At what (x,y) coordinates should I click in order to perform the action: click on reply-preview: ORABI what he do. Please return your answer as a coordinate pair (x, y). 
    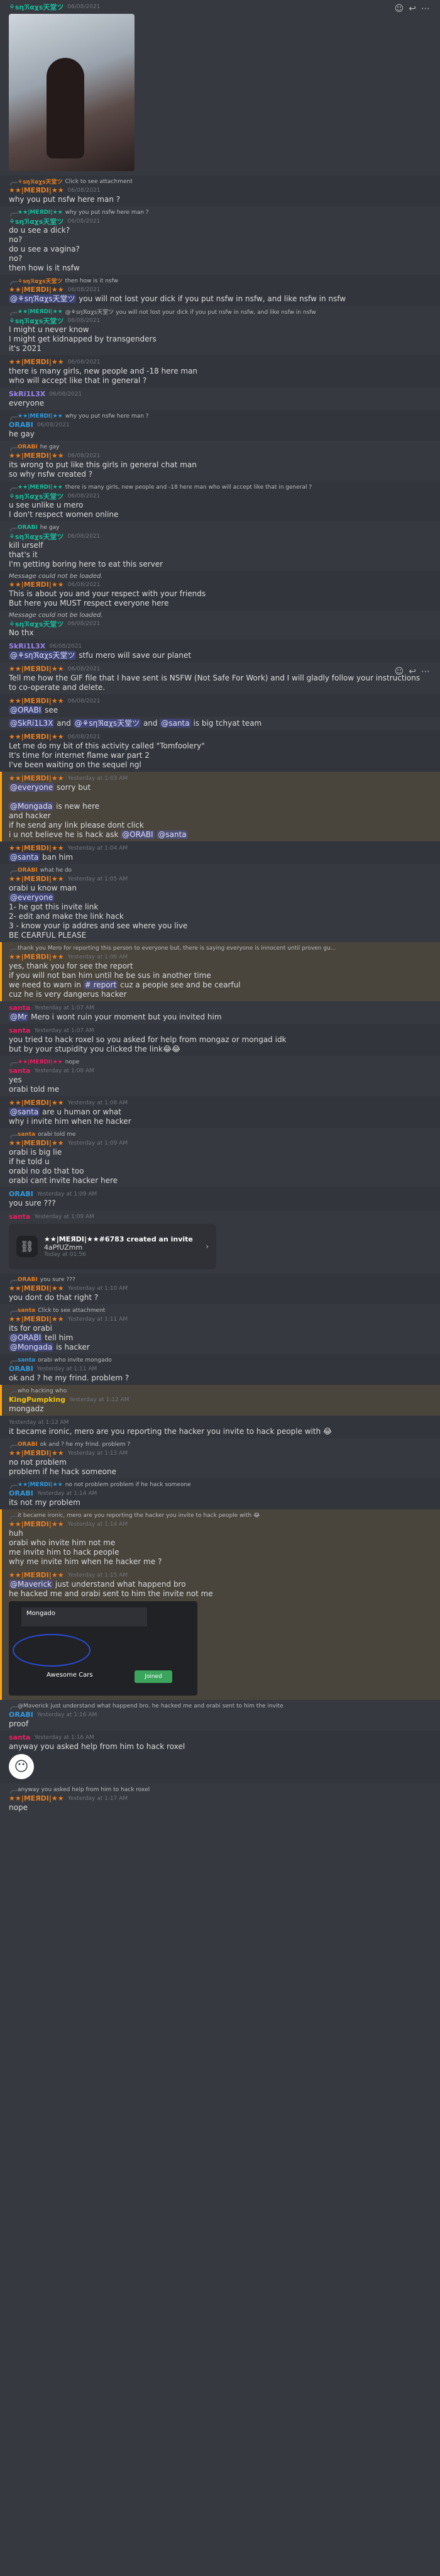
    Looking at the image, I should click on (221, 870).